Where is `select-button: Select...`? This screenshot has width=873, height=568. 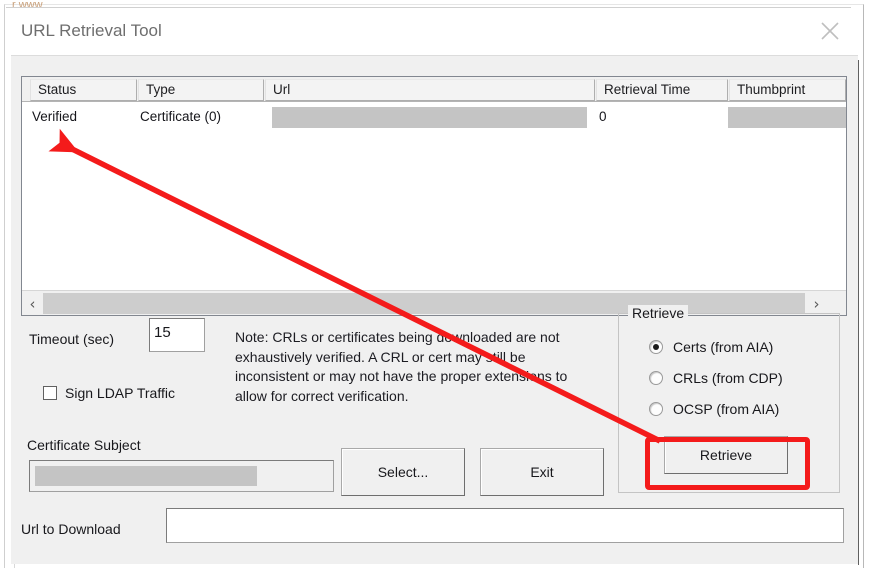 select-button: Select... is located at coordinates (403, 472).